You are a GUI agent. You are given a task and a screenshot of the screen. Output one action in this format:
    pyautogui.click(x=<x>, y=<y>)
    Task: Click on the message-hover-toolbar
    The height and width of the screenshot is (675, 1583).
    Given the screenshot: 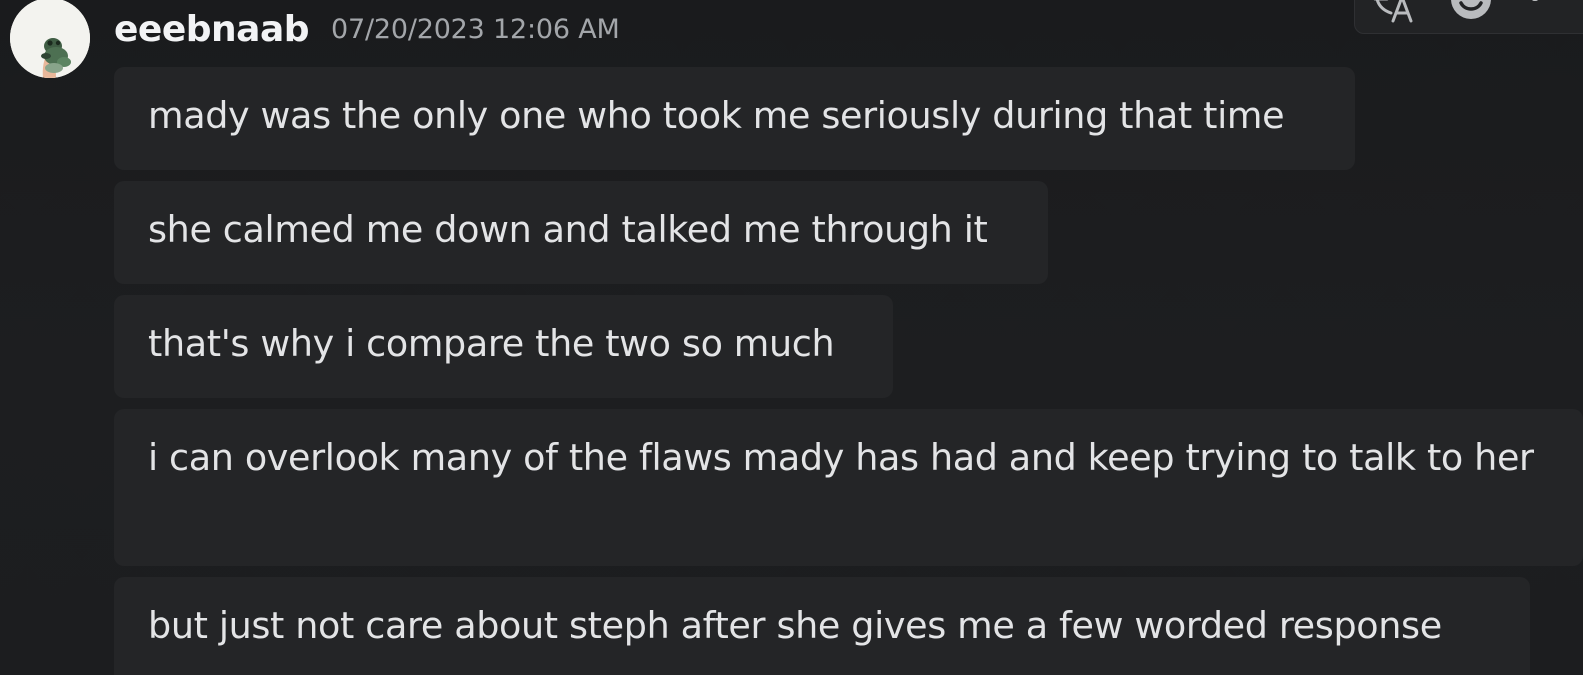 What is the action you would take?
    pyautogui.click(x=1468, y=17)
    